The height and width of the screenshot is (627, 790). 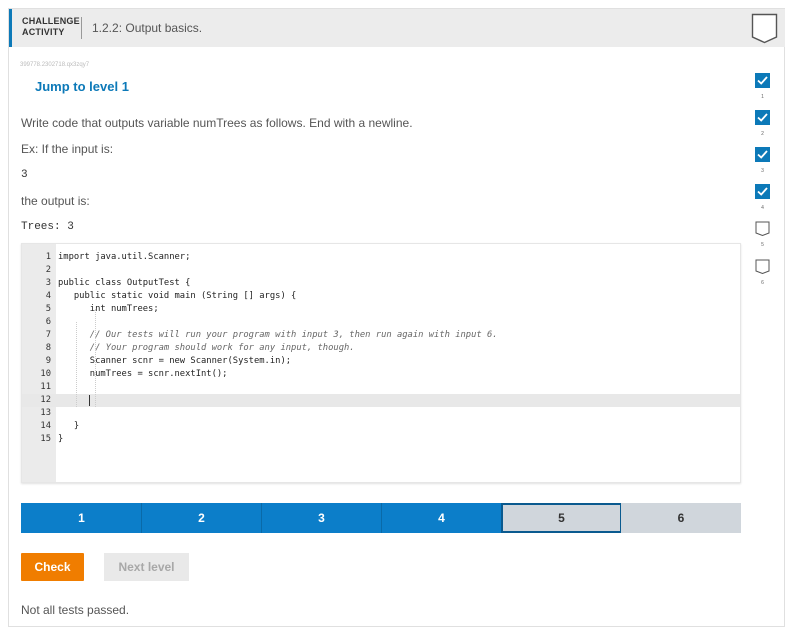 I want to click on header-separator, so click(x=81, y=28).